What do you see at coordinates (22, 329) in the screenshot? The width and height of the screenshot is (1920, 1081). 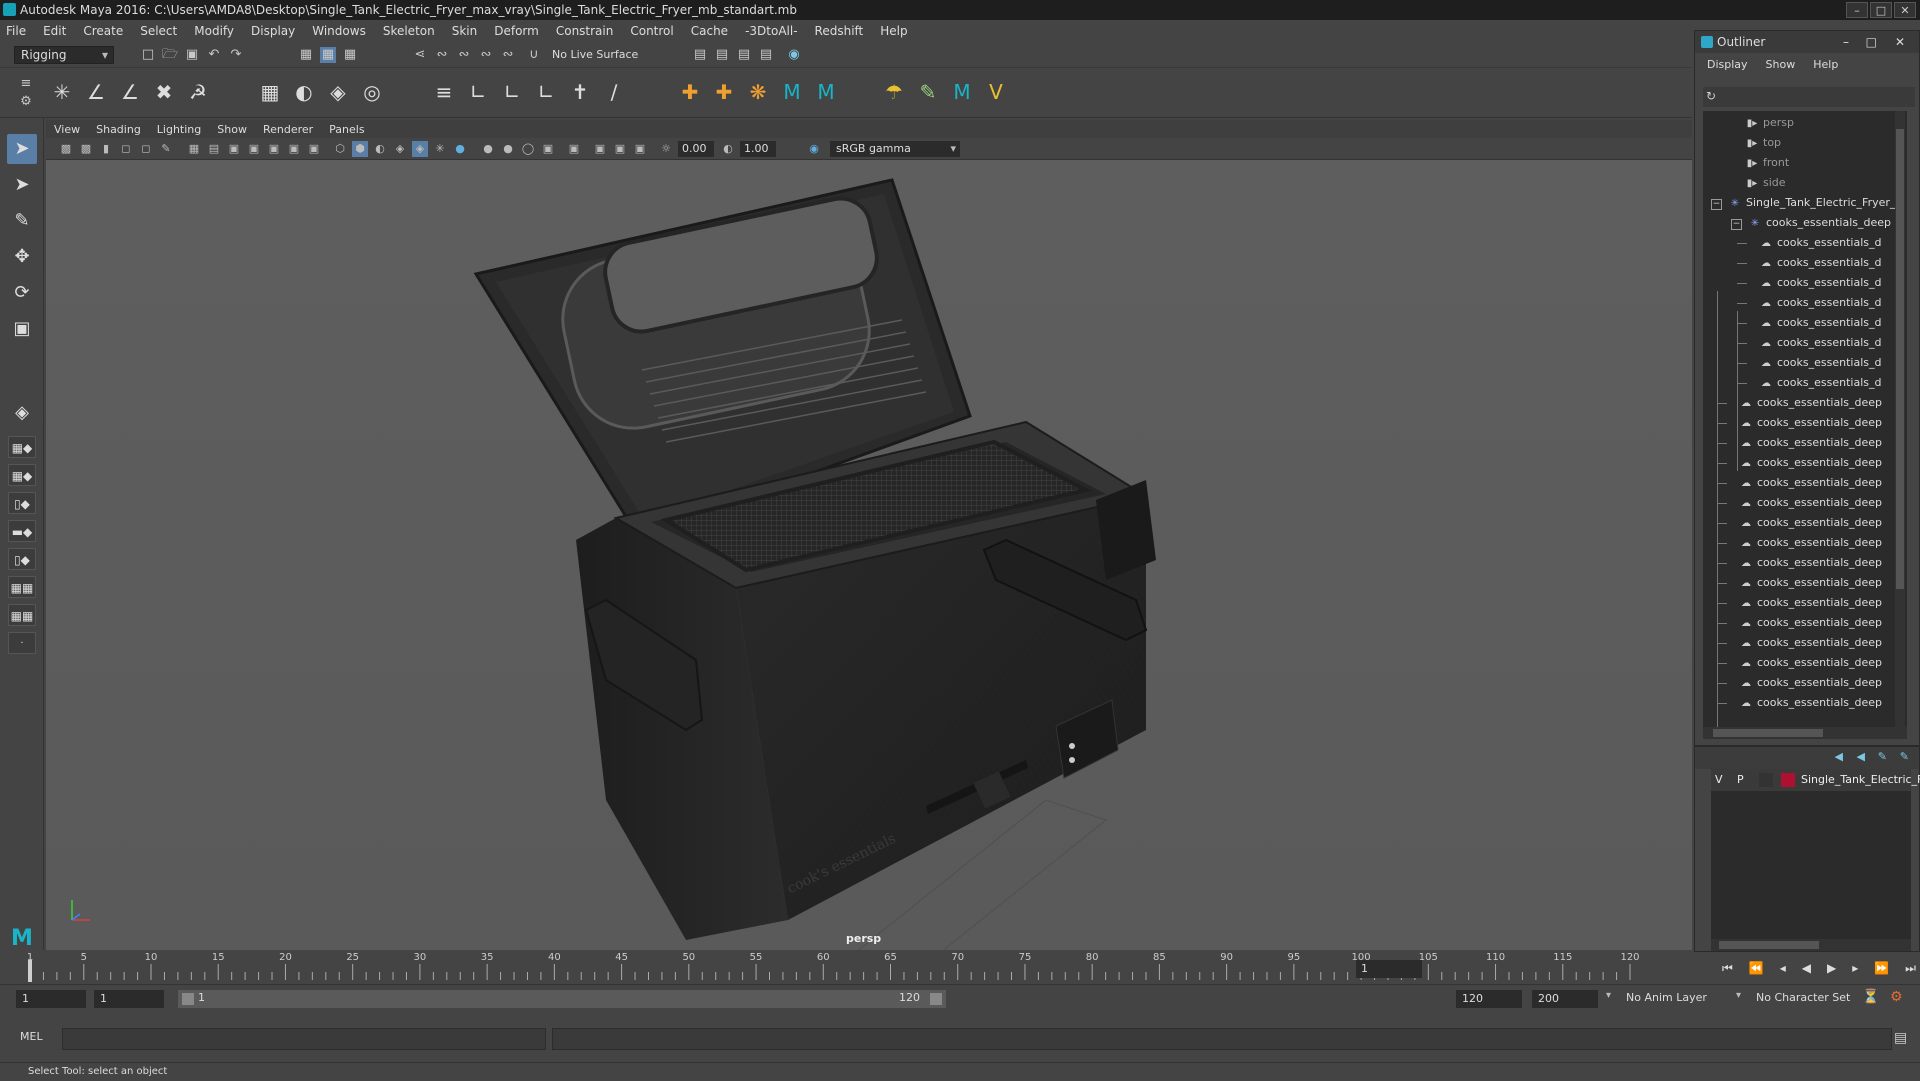 I see `scale-tool-icon: ▣` at bounding box center [22, 329].